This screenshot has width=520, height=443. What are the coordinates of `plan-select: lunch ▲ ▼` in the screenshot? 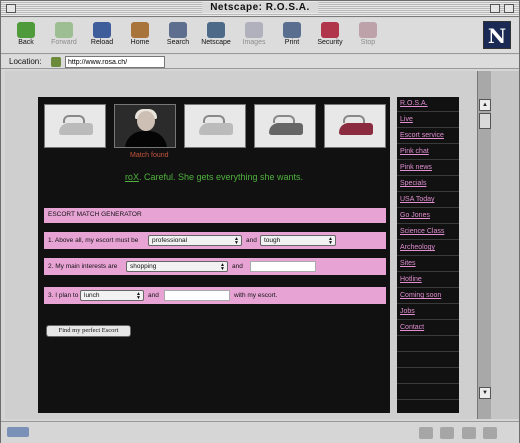 It's located at (112, 295).